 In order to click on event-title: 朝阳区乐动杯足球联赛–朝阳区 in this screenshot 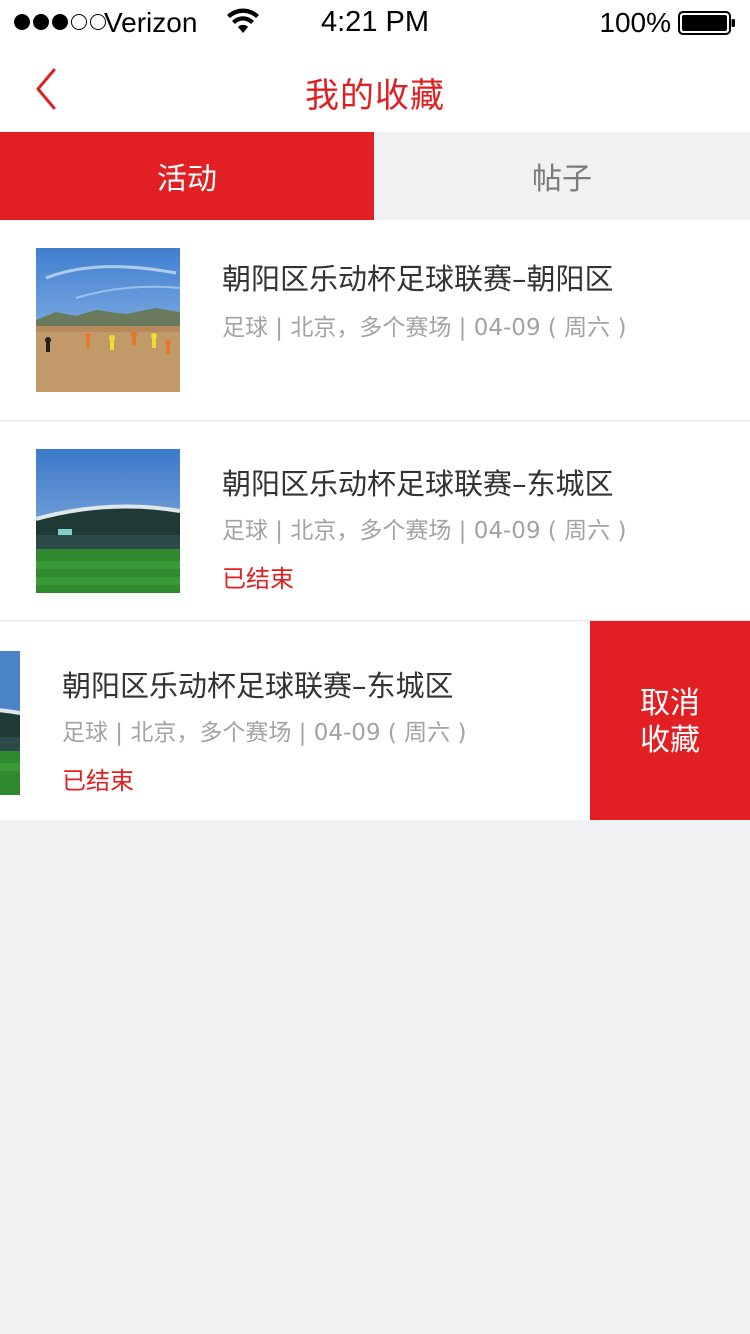, I will do `click(418, 279)`.